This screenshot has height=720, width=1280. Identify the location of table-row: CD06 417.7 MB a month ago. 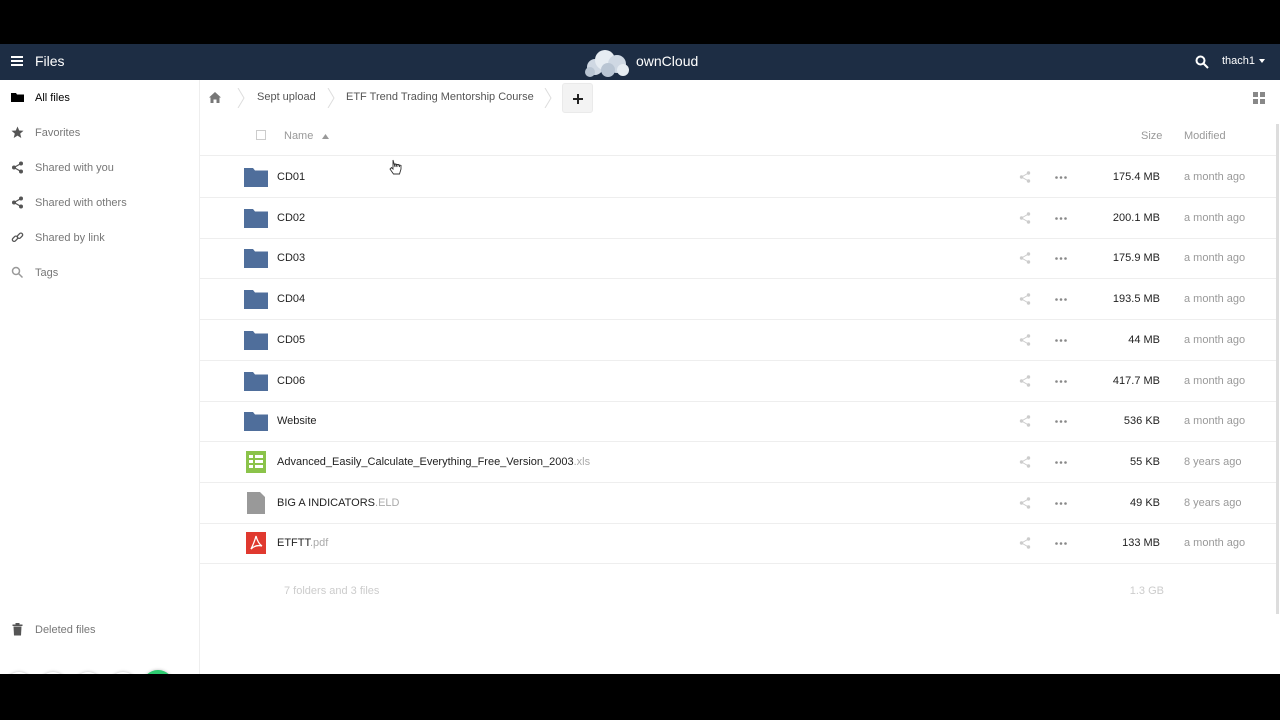
(738, 381).